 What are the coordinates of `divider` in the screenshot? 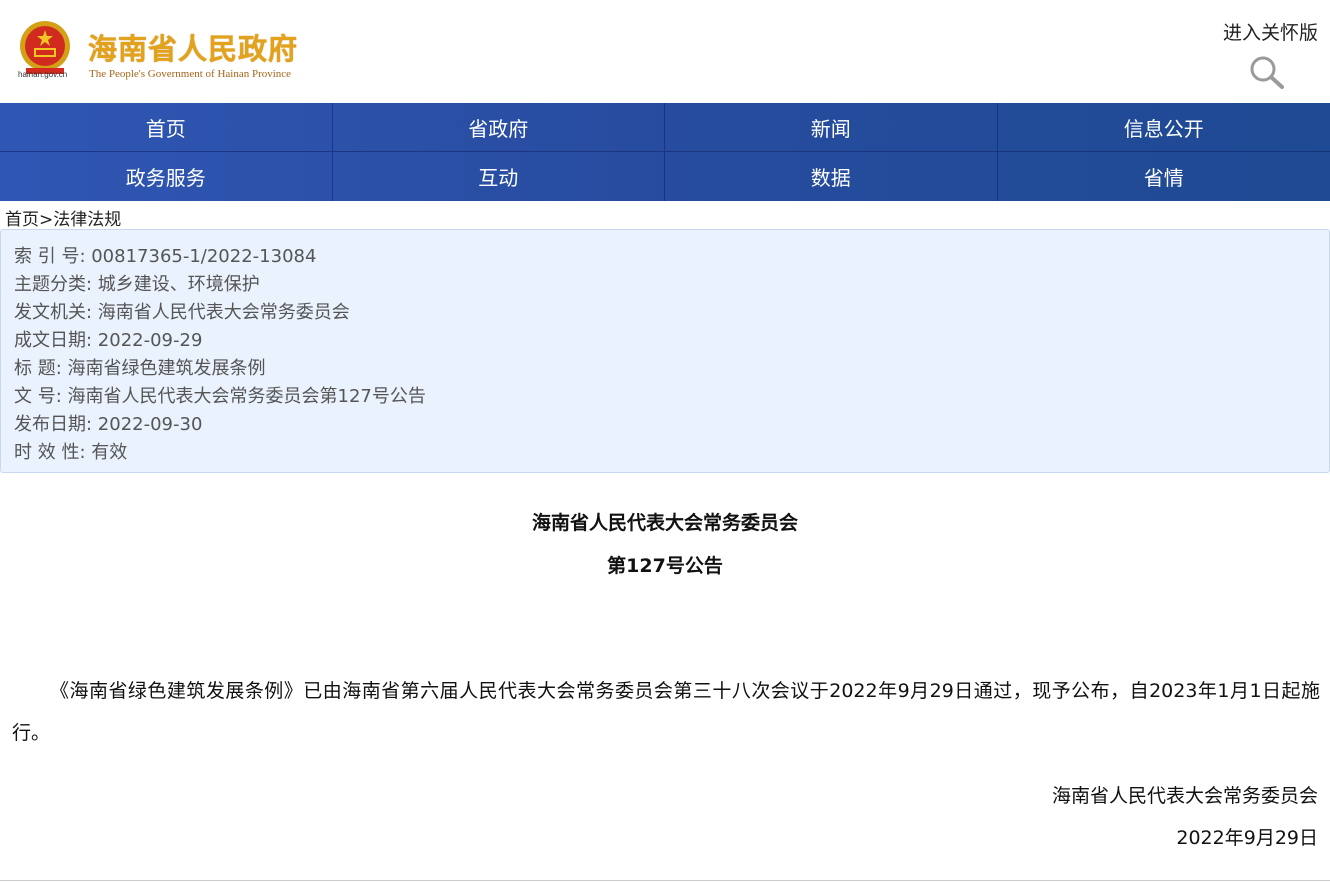 It's located at (665, 880).